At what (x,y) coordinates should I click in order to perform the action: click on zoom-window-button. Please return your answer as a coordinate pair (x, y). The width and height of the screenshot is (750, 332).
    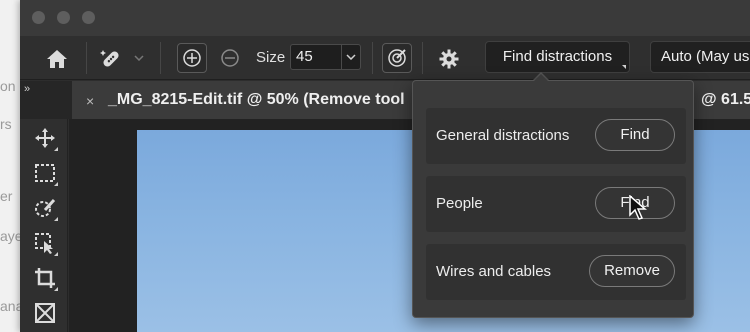
    Looking at the image, I should click on (88, 17).